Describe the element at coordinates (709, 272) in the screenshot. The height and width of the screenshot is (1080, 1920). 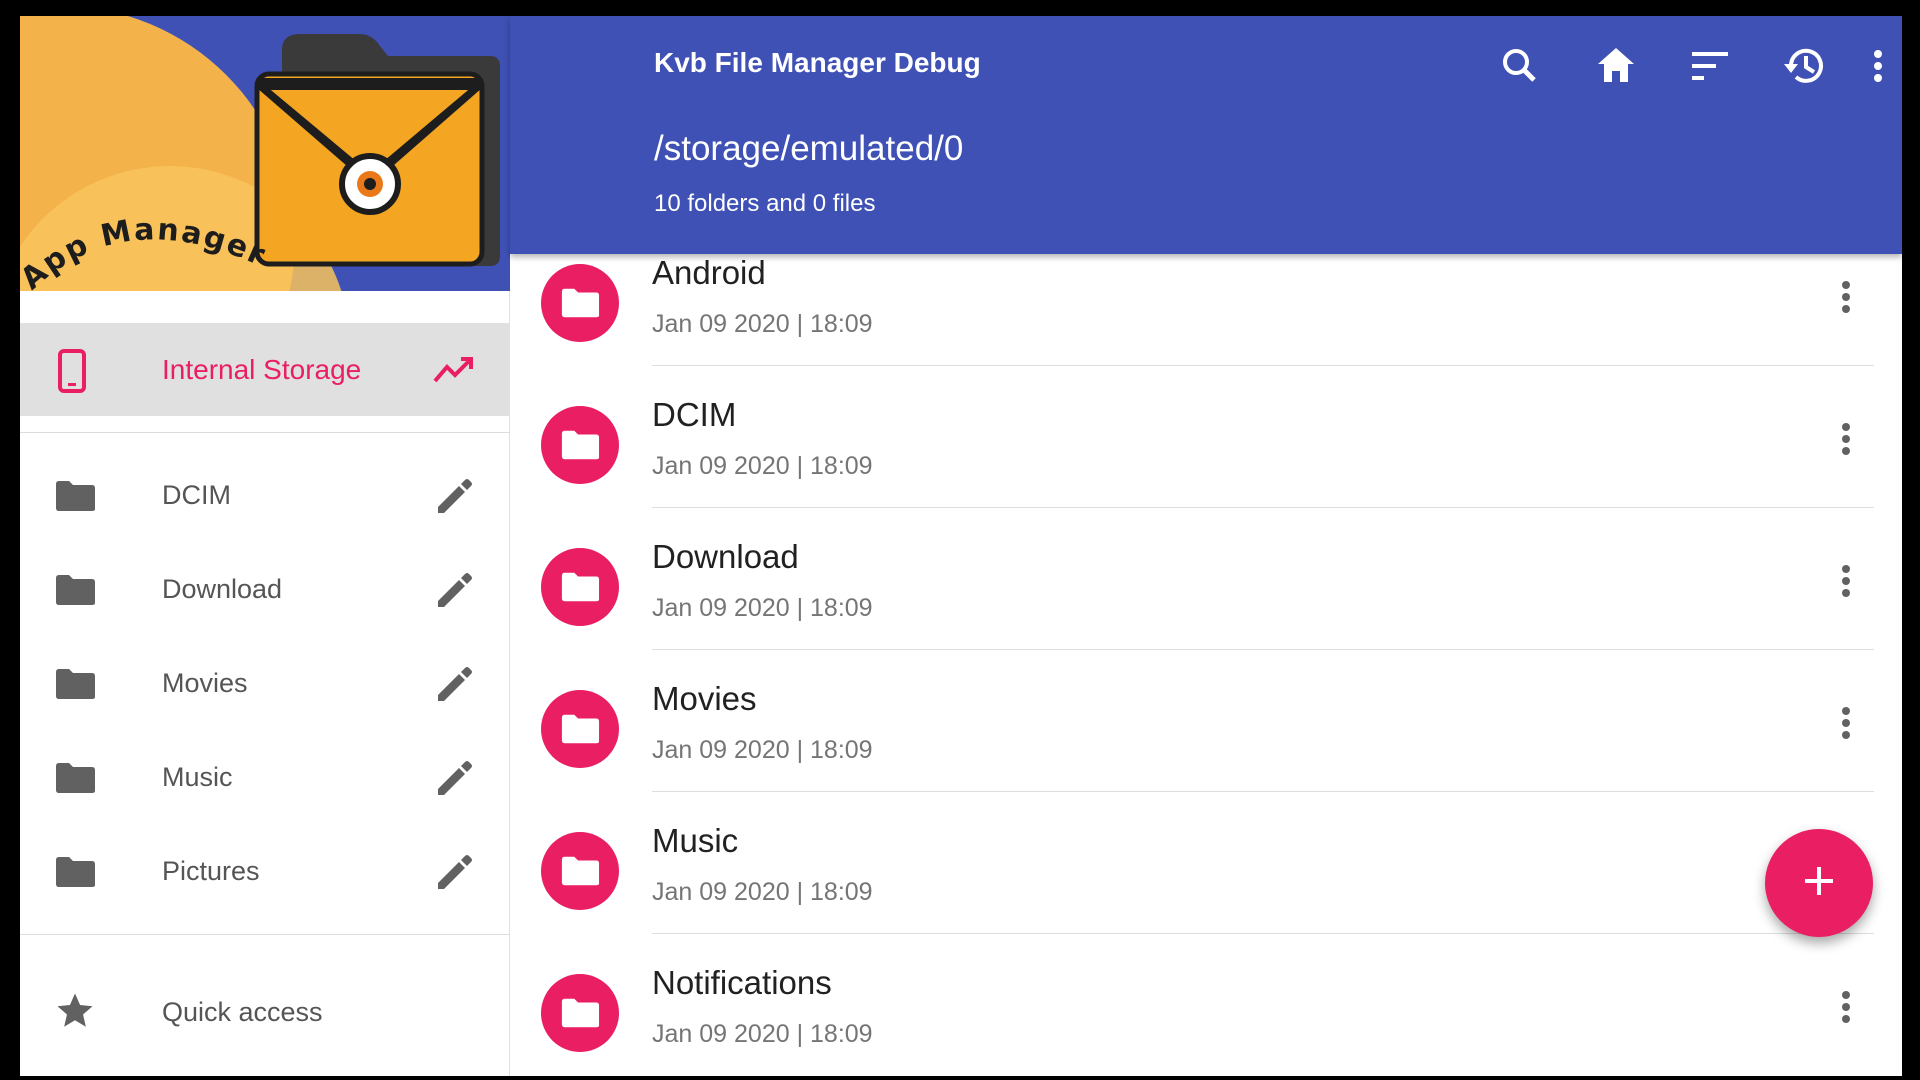
I see `file-name: Android` at that location.